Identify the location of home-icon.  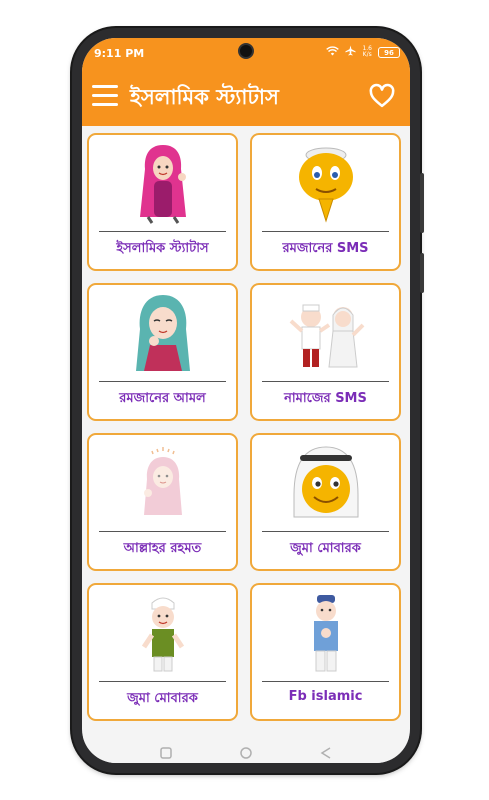
(246, 751).